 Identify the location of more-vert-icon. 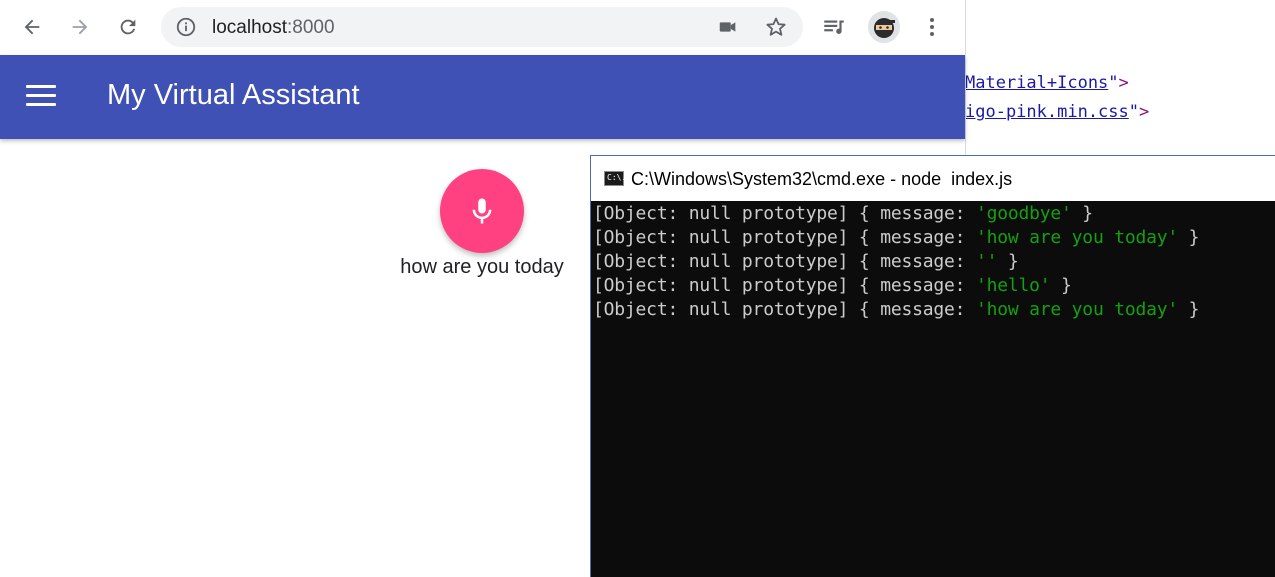
(932, 27).